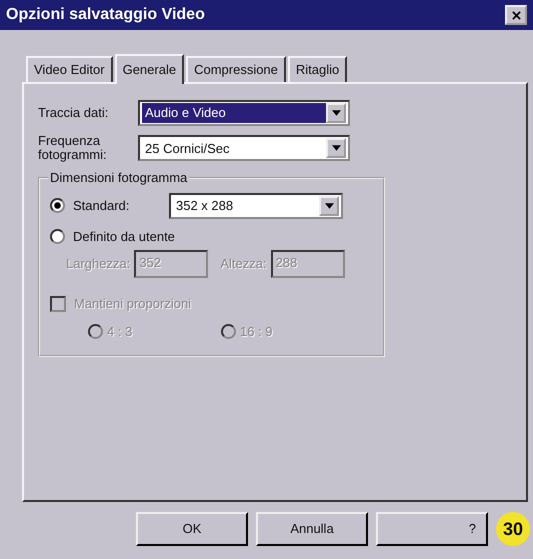 This screenshot has width=533, height=559. What do you see at coordinates (432, 529) in the screenshot?
I see `help-button: ?` at bounding box center [432, 529].